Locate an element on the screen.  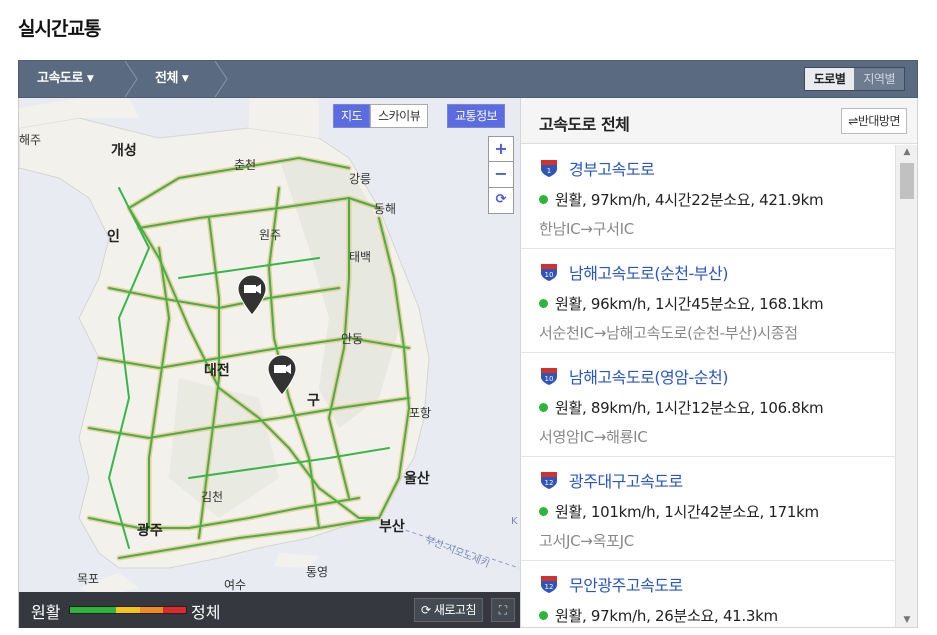
map-type-group: 지도 스카이뷰 is located at coordinates (381, 116).